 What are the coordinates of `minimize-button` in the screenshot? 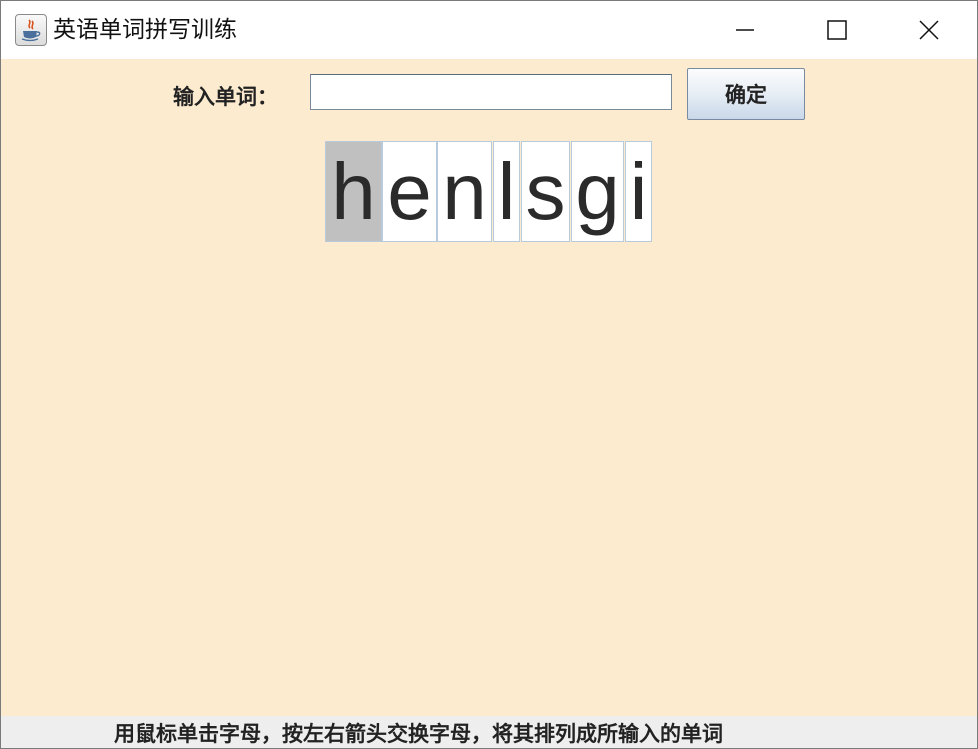 It's located at (745, 30).